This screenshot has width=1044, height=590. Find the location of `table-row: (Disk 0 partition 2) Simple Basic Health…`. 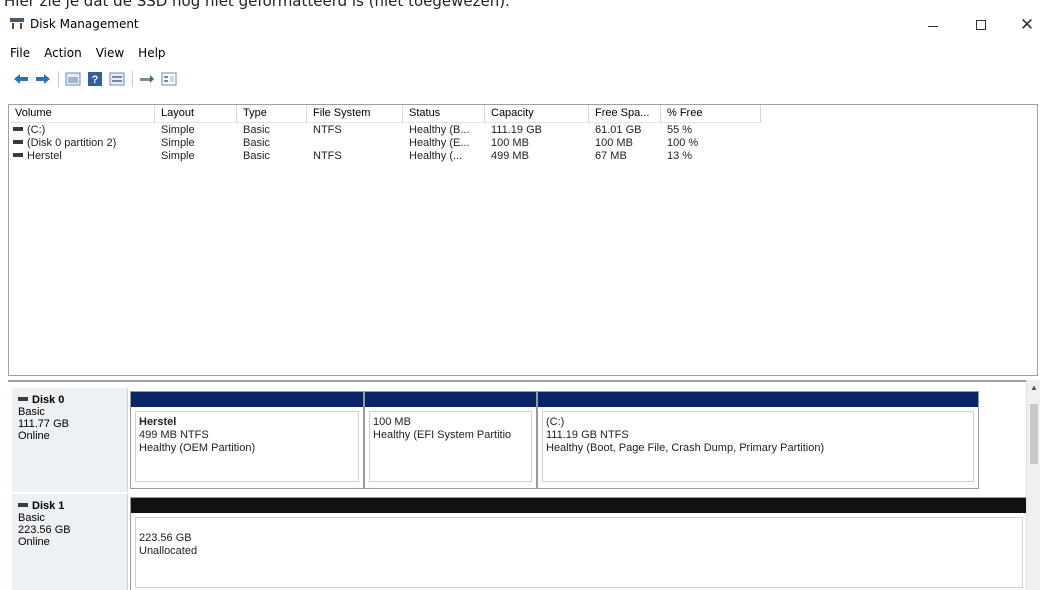

table-row: (Disk 0 partition 2) Simple Basic Health… is located at coordinates (385, 143).